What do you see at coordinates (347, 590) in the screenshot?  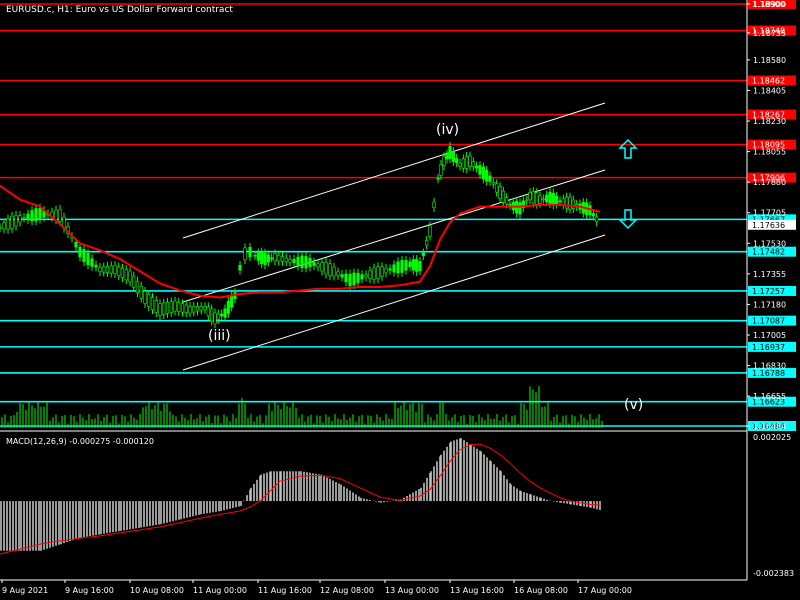 I see `time-tick-label: 12 Aug 08:00` at bounding box center [347, 590].